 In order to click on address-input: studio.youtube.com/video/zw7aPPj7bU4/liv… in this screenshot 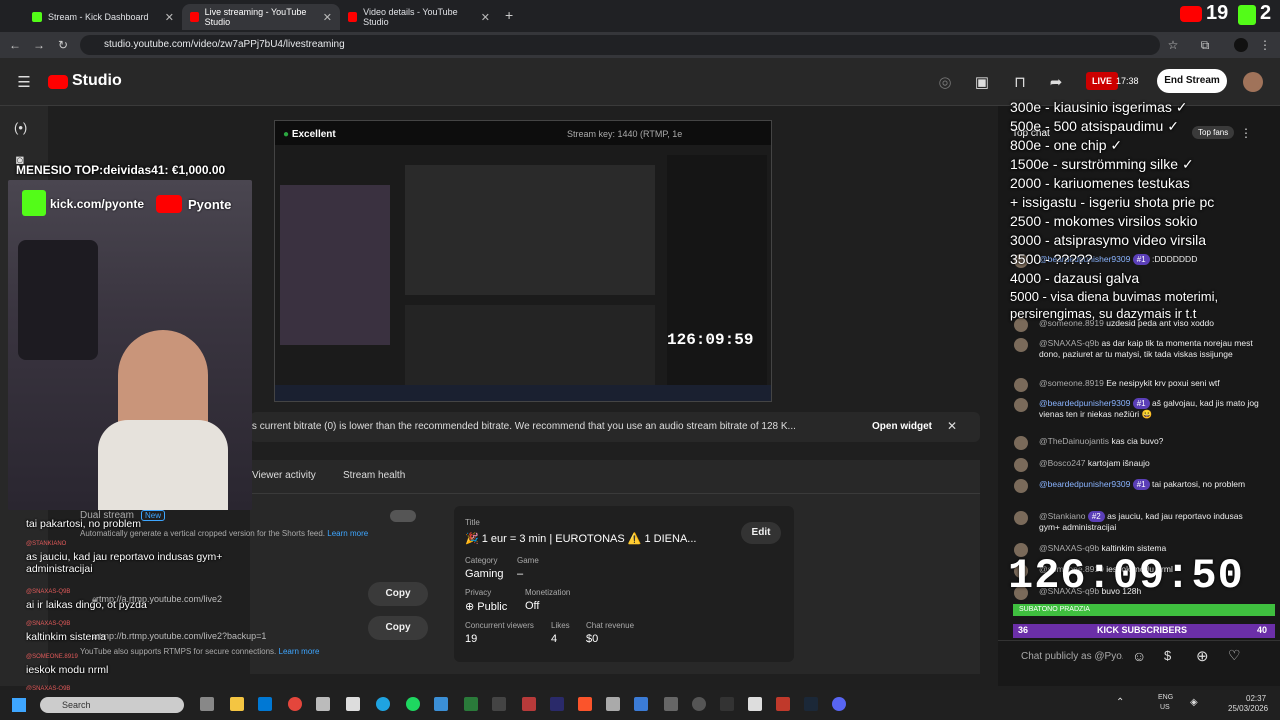, I will do `click(620, 45)`.